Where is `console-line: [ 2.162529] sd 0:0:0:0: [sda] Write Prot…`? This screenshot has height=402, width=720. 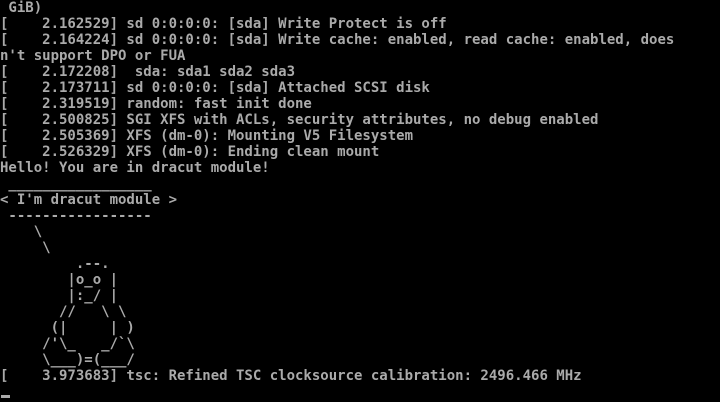
console-line: [ 2.162529] sd 0:0:0:0: [sda] Write Prot… is located at coordinates (223, 24).